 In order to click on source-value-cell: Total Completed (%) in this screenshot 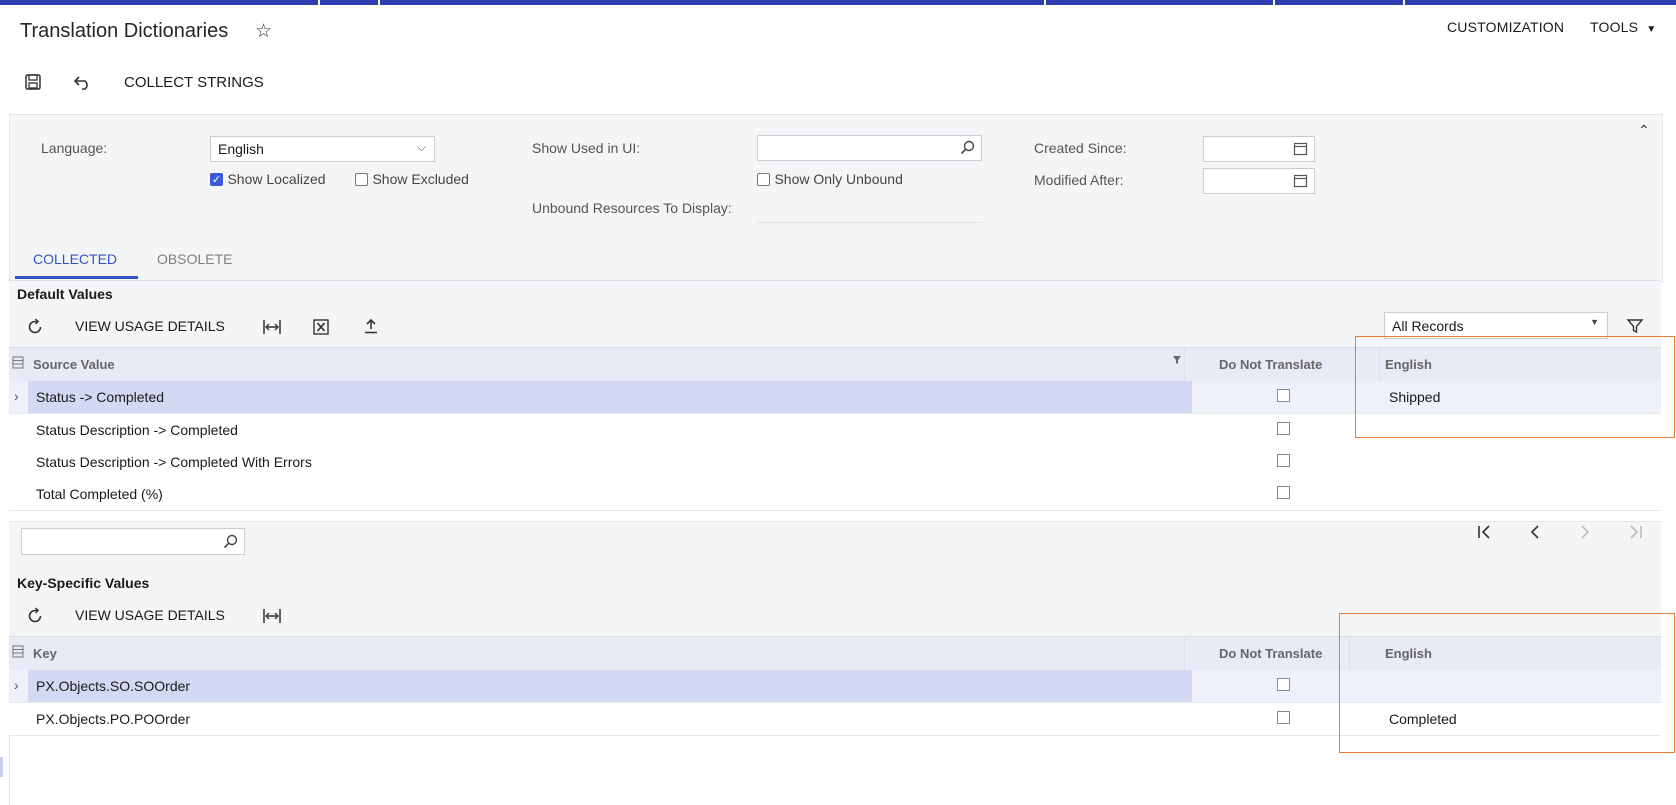, I will do `click(99, 494)`.